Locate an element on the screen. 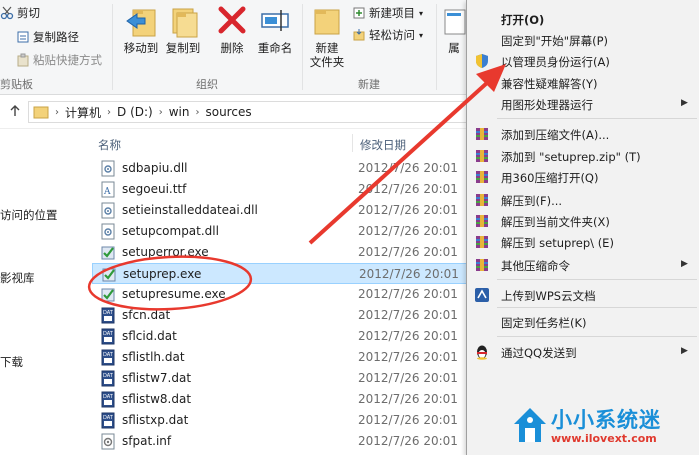 Image resolution: width=699 pixels, height=455 pixels. move-to-label: 移动到 is located at coordinates (141, 48).